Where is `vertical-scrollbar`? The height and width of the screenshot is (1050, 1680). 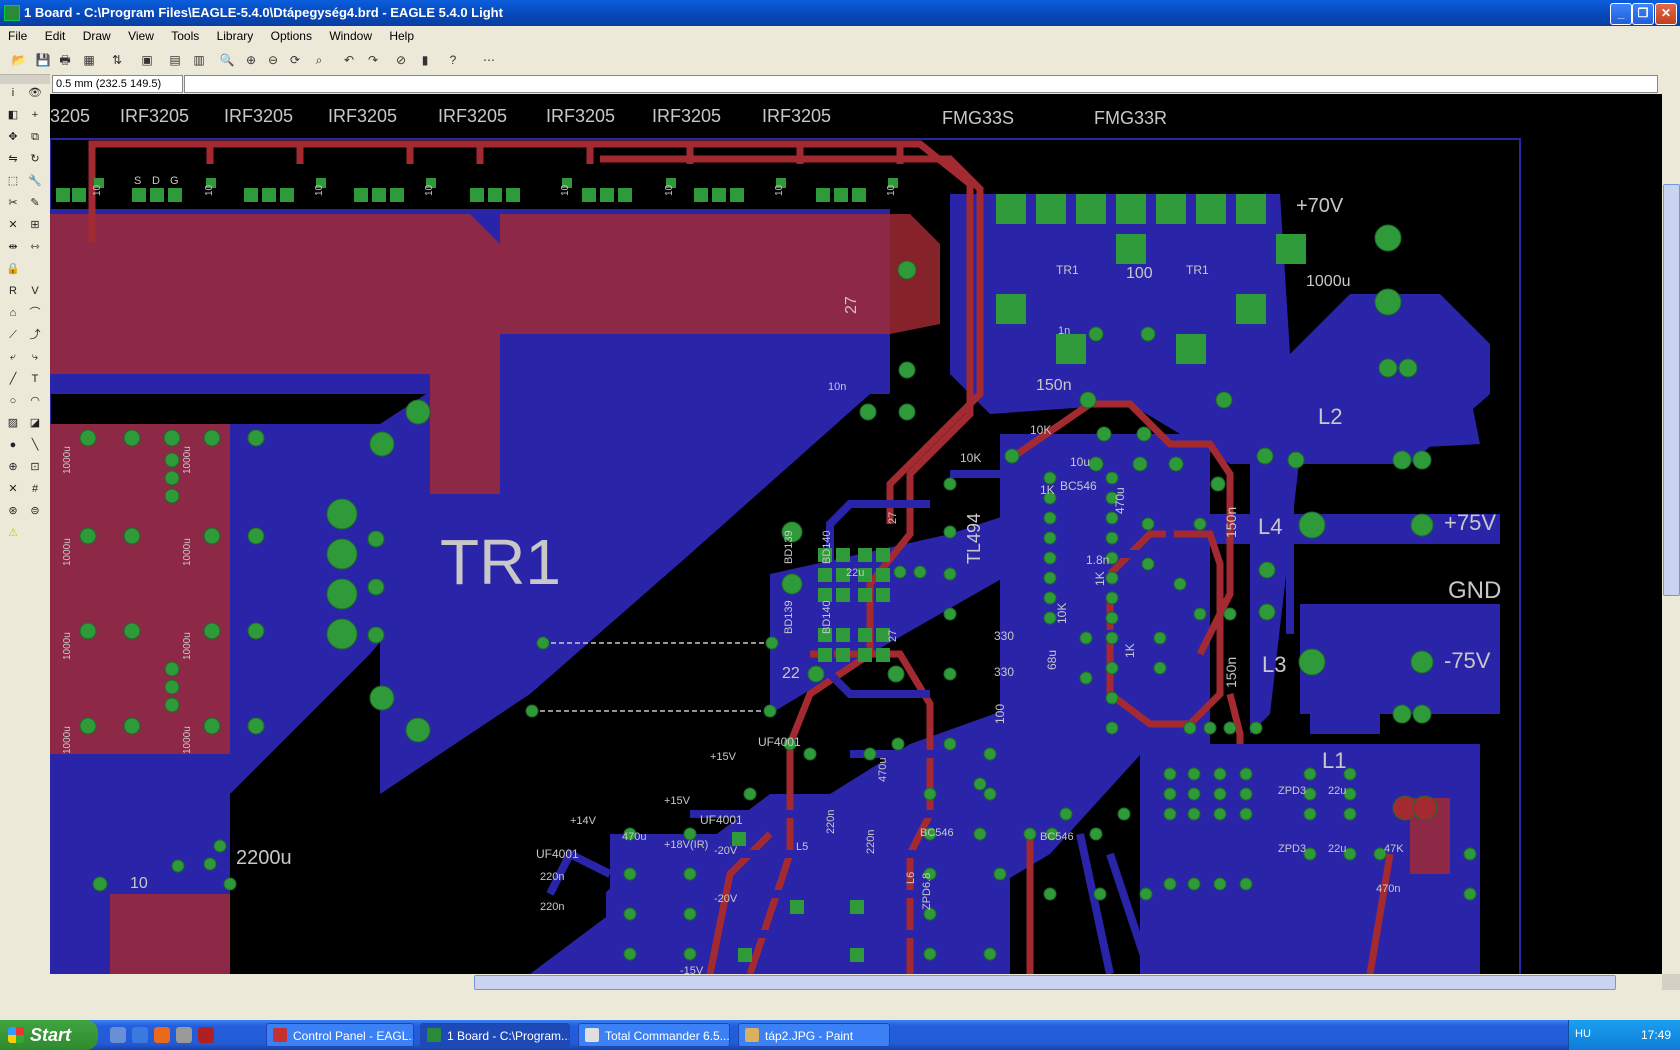
vertical-scrollbar is located at coordinates (1671, 534).